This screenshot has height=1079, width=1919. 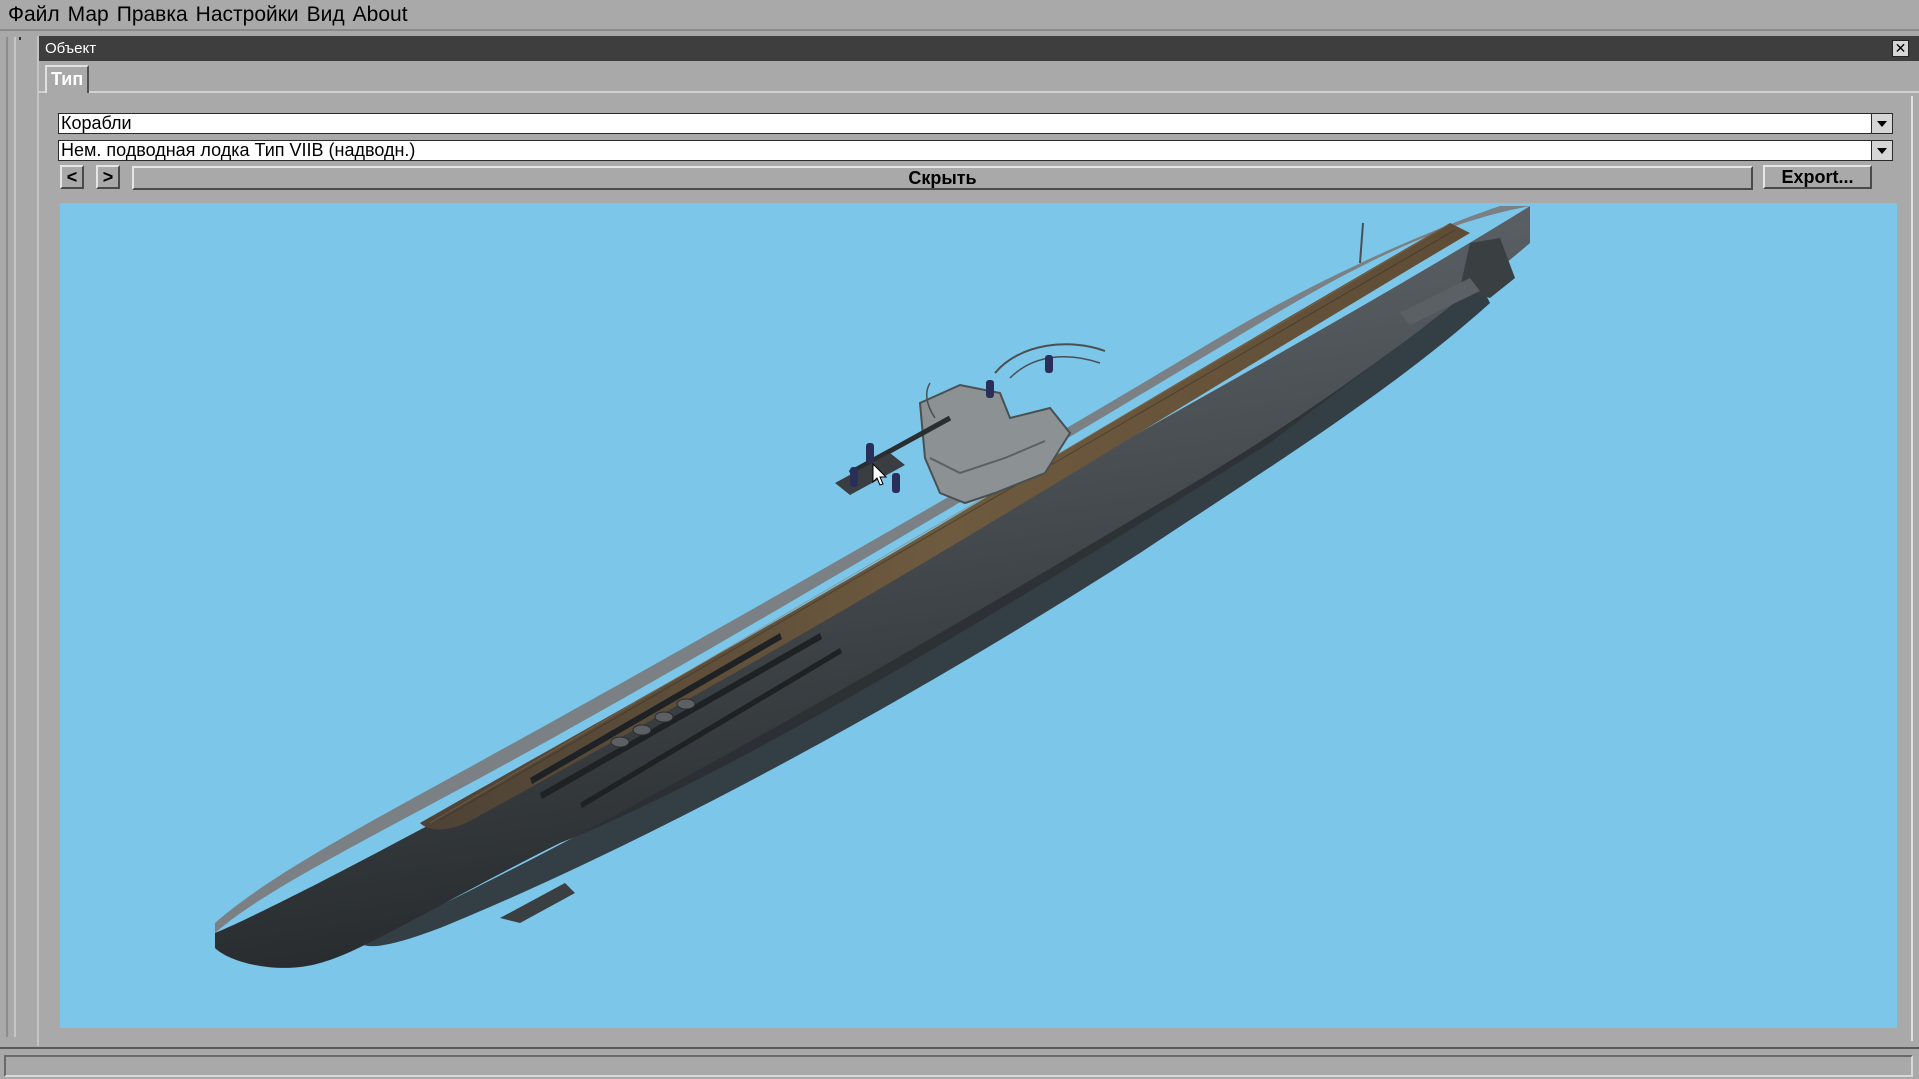 What do you see at coordinates (71, 48) in the screenshot?
I see `window-title: Объект` at bounding box center [71, 48].